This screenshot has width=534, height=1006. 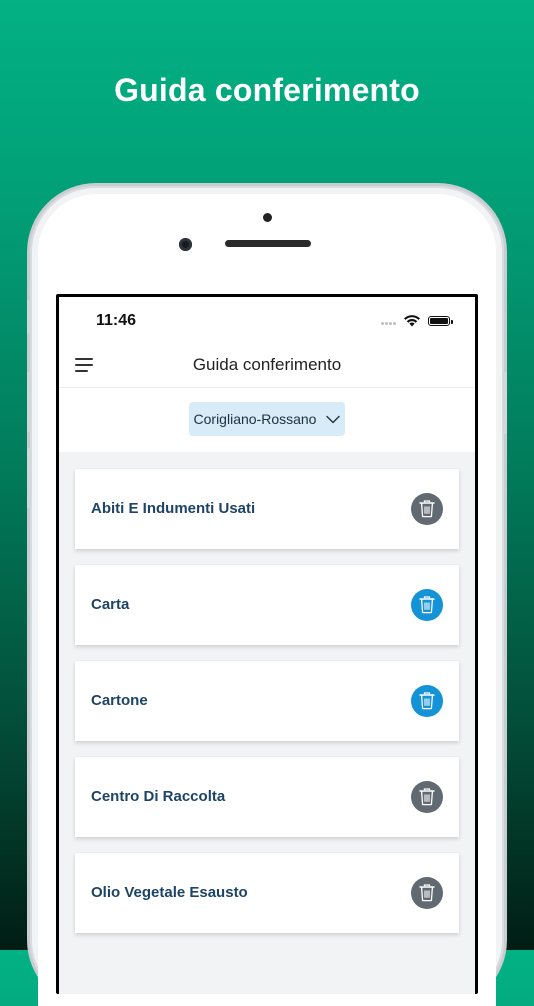 What do you see at coordinates (267, 701) in the screenshot?
I see `list-item: Cartone` at bounding box center [267, 701].